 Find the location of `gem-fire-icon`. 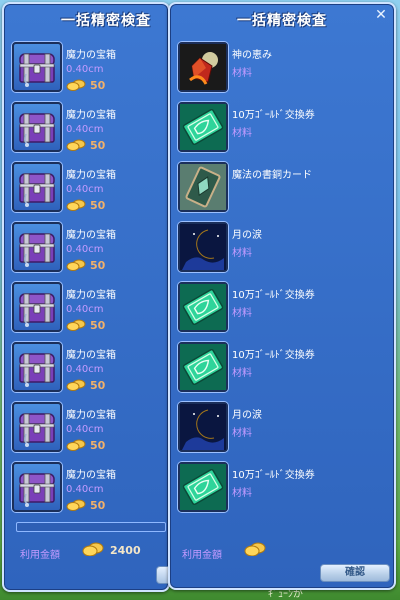

gem-fire-icon is located at coordinates (203, 67).